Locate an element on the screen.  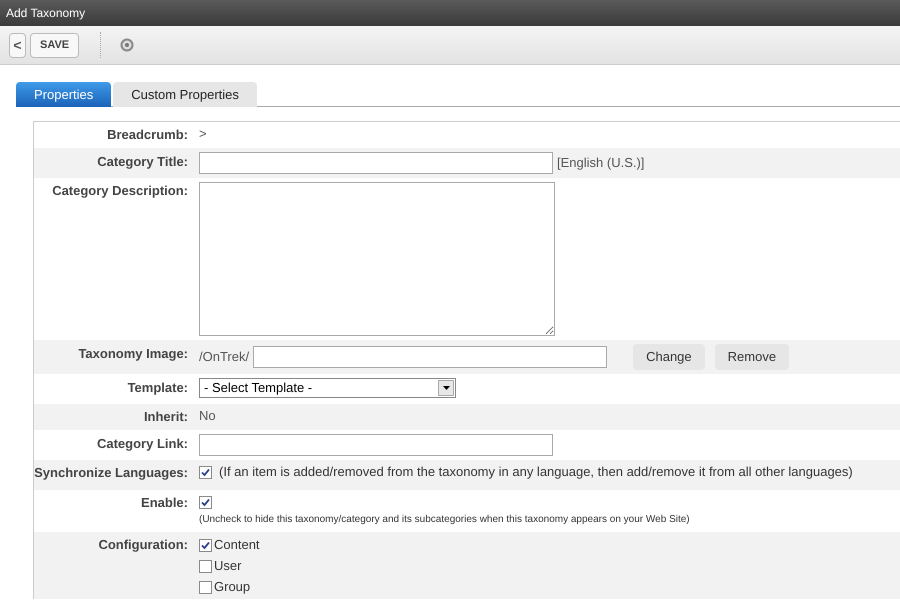
field-label: Template: is located at coordinates (158, 387).